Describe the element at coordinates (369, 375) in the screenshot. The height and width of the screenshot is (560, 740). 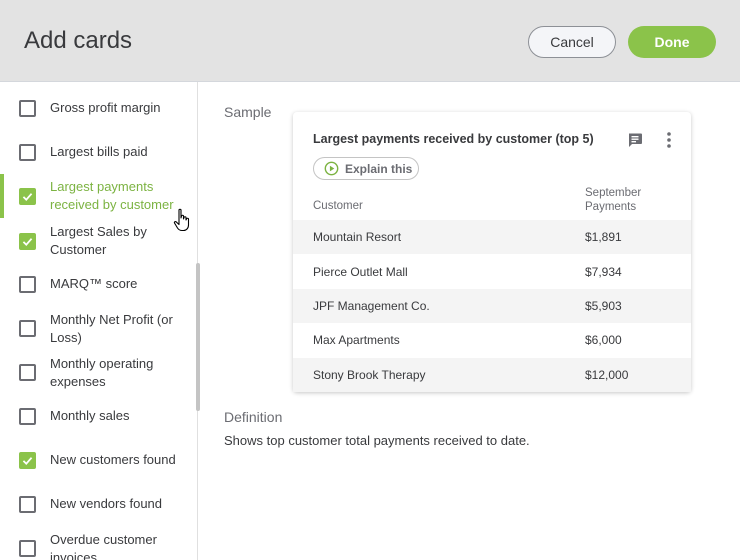
I see `customer-cell: Stony Brook Therapy` at that location.